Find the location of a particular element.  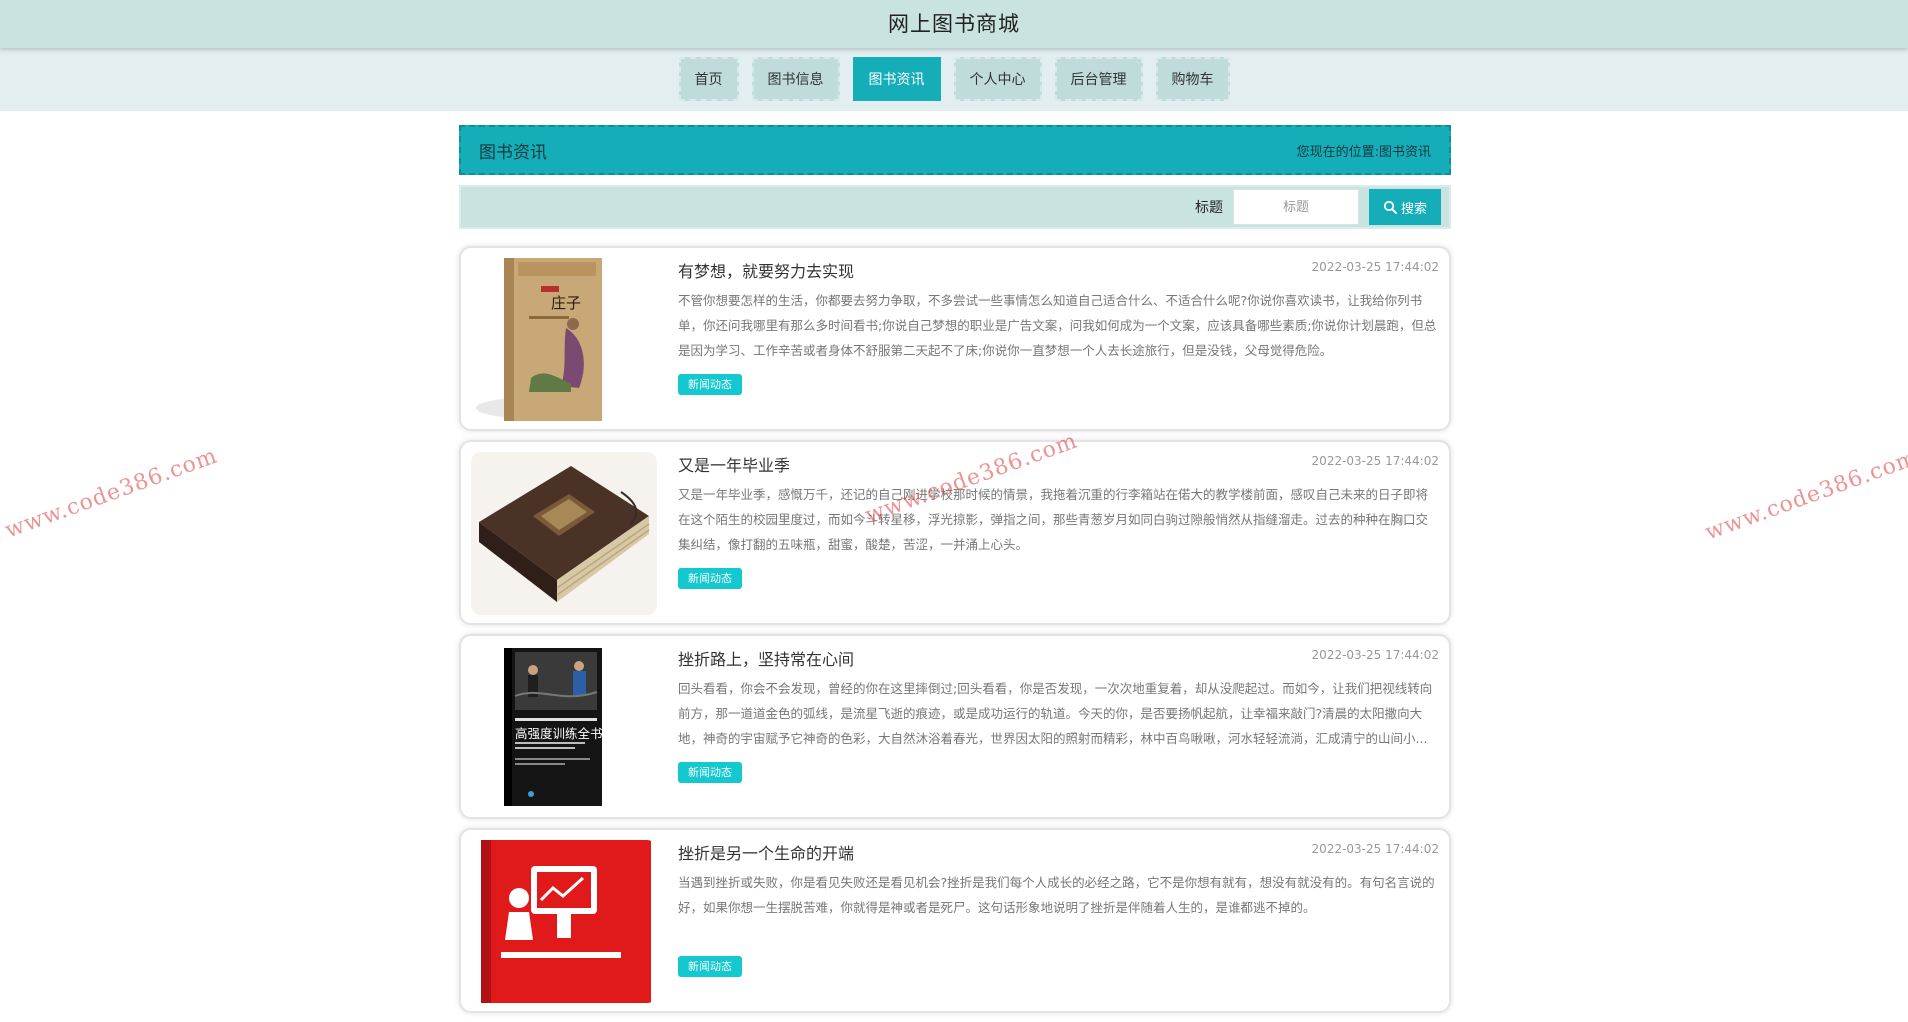

nav-book-news: 图书资讯 is located at coordinates (896, 79).